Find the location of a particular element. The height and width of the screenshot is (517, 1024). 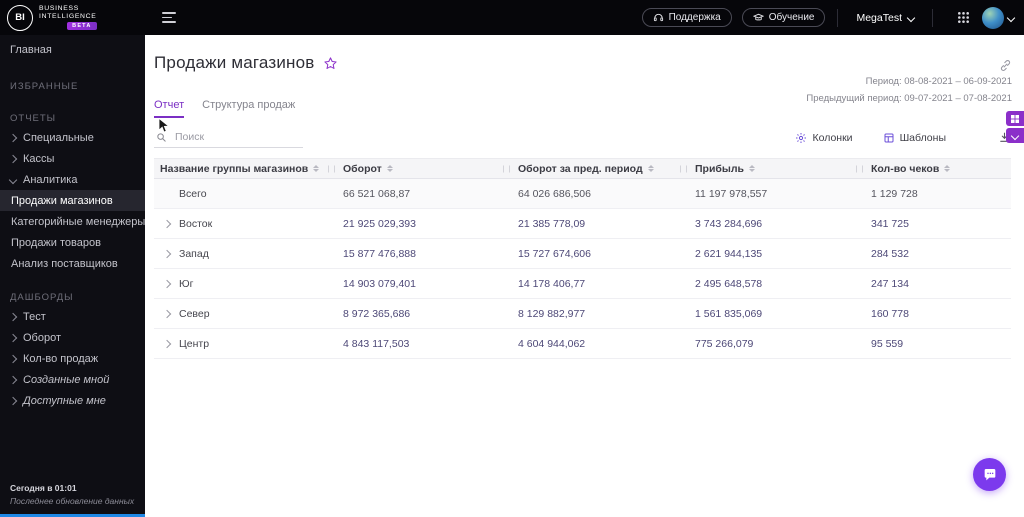

sidebar-item-product-sales: Продажи товаров is located at coordinates (72, 242).